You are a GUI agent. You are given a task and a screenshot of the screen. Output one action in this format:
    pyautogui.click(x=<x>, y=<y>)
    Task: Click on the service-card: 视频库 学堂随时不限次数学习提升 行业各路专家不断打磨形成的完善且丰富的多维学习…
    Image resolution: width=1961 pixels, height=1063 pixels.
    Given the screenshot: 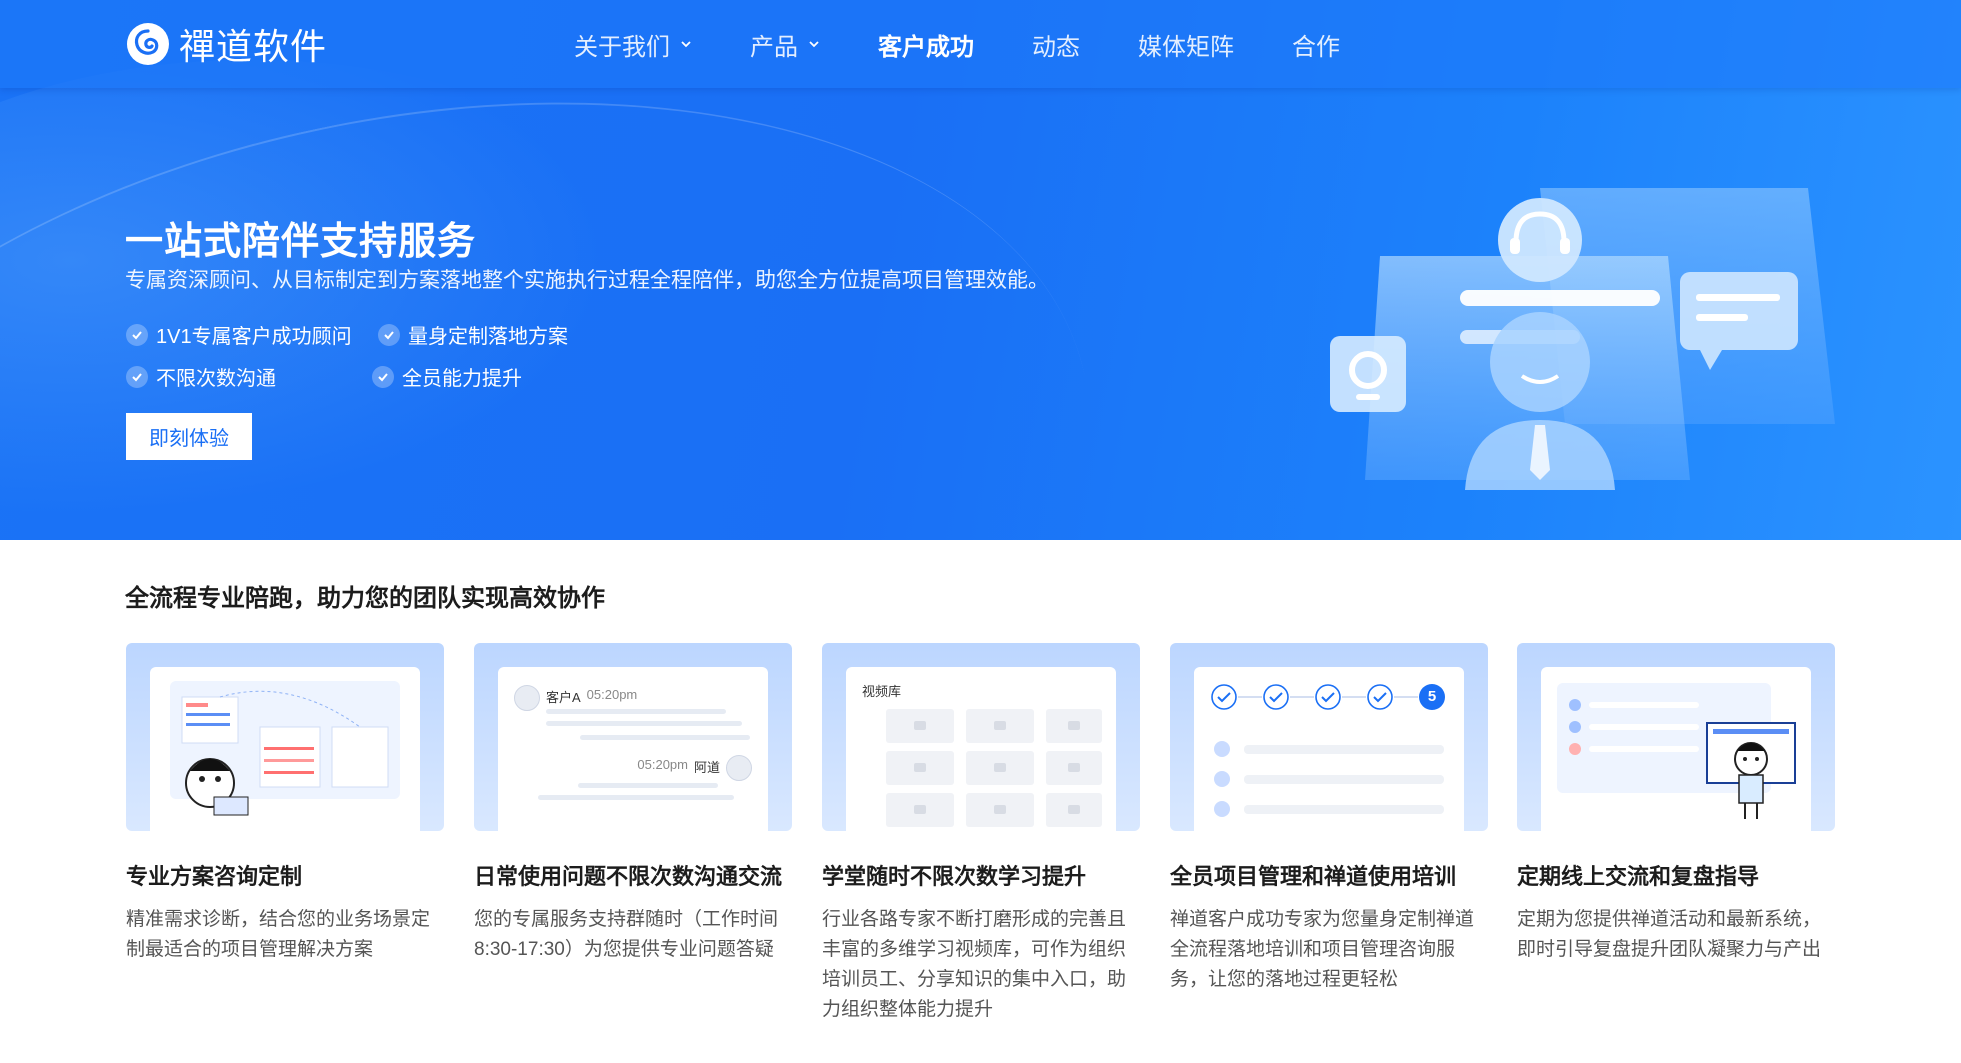 What is the action you would take?
    pyautogui.click(x=981, y=834)
    